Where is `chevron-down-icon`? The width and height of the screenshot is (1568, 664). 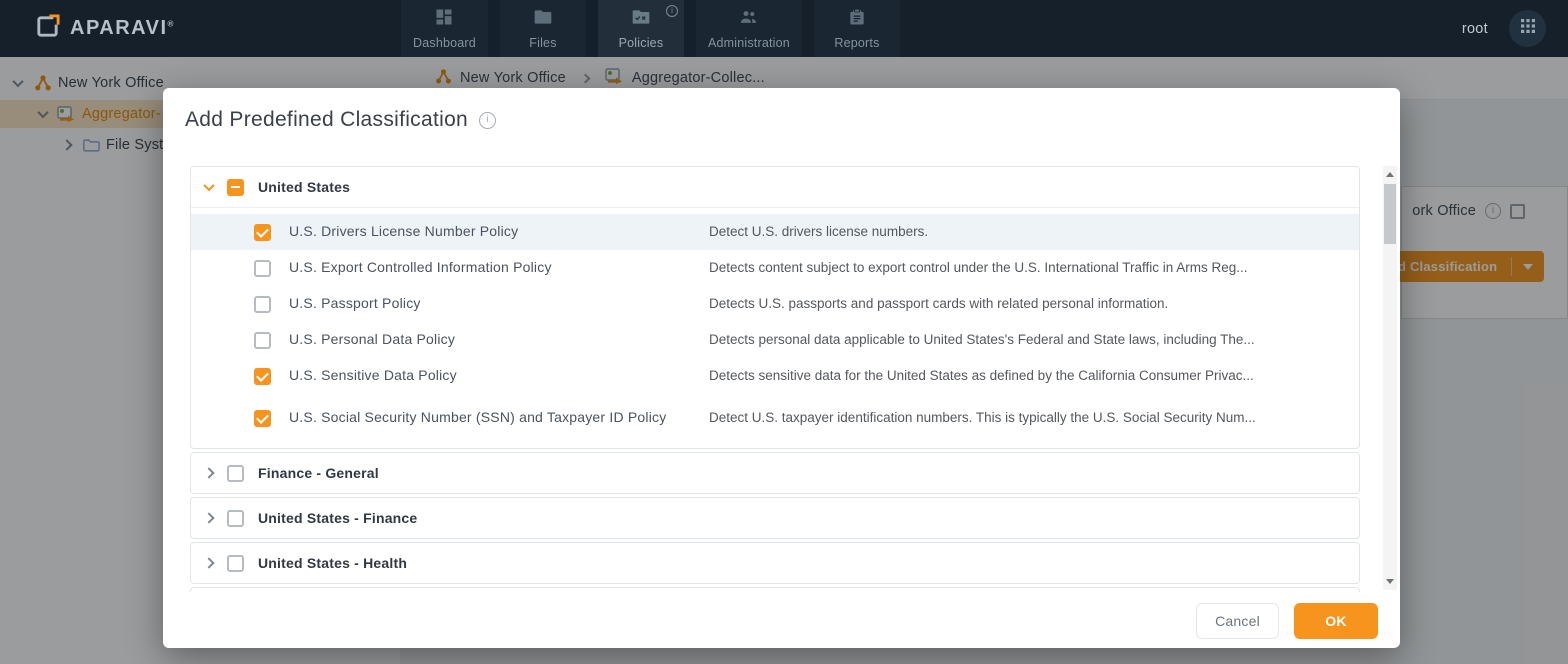 chevron-down-icon is located at coordinates (209, 185).